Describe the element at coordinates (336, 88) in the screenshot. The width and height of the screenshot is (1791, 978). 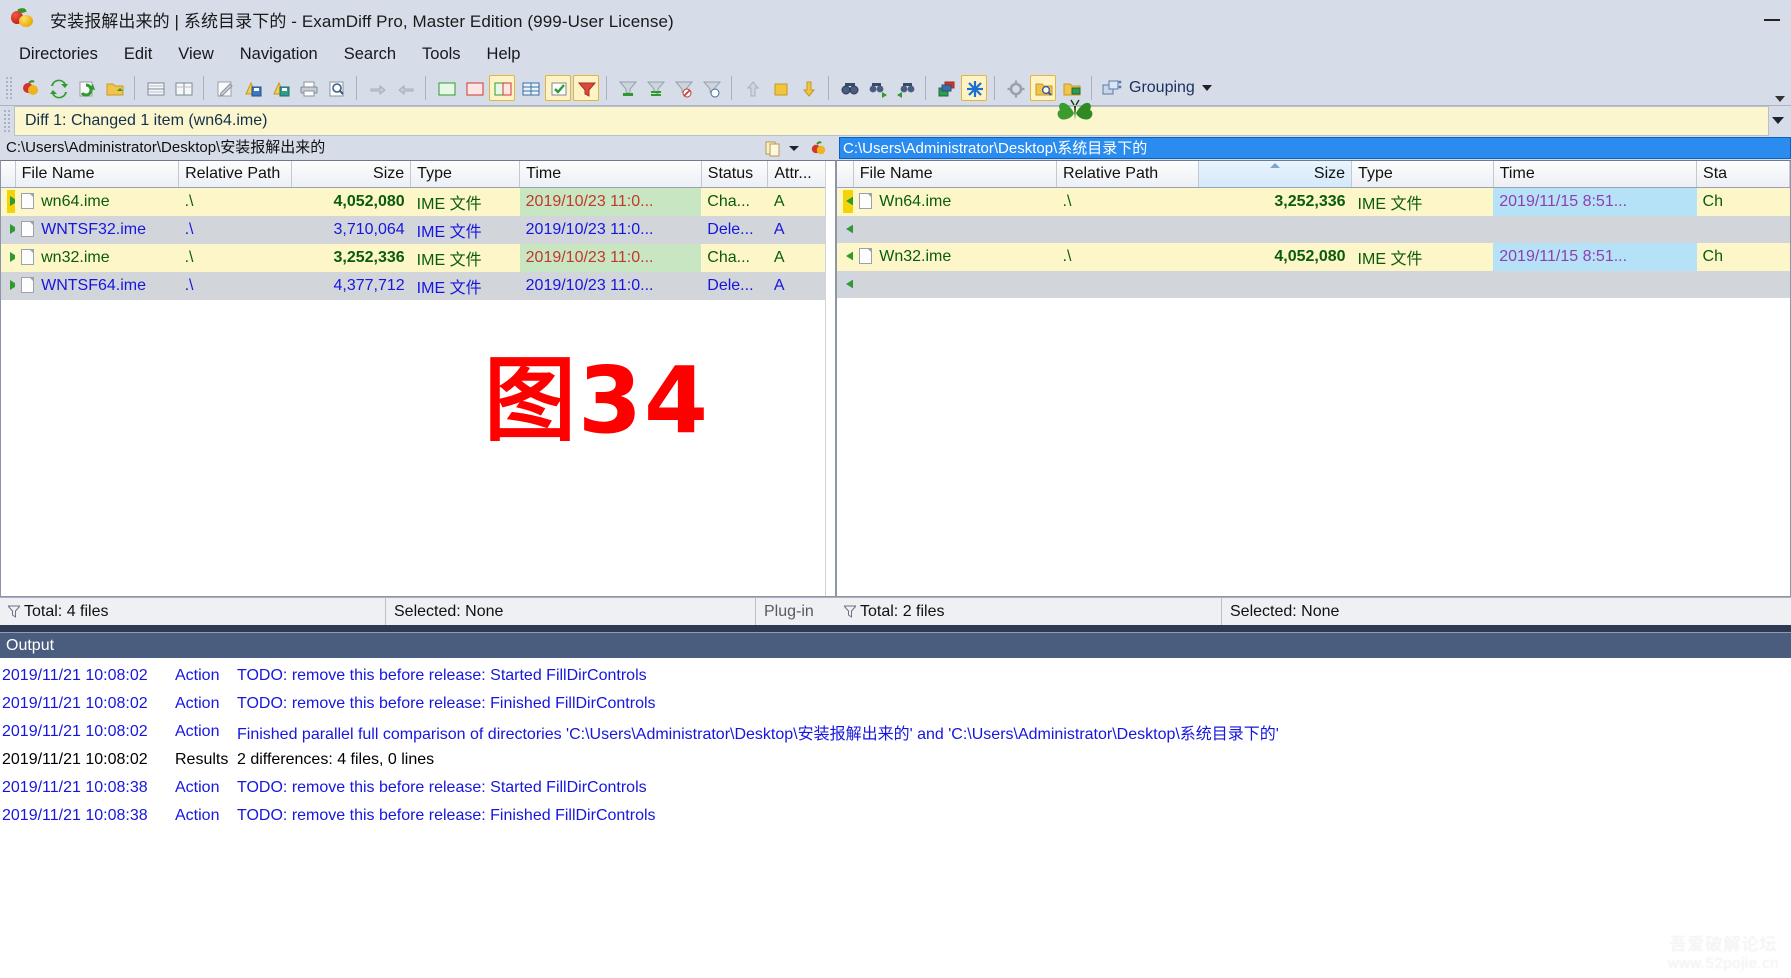
I see `print-preview-icon` at that location.